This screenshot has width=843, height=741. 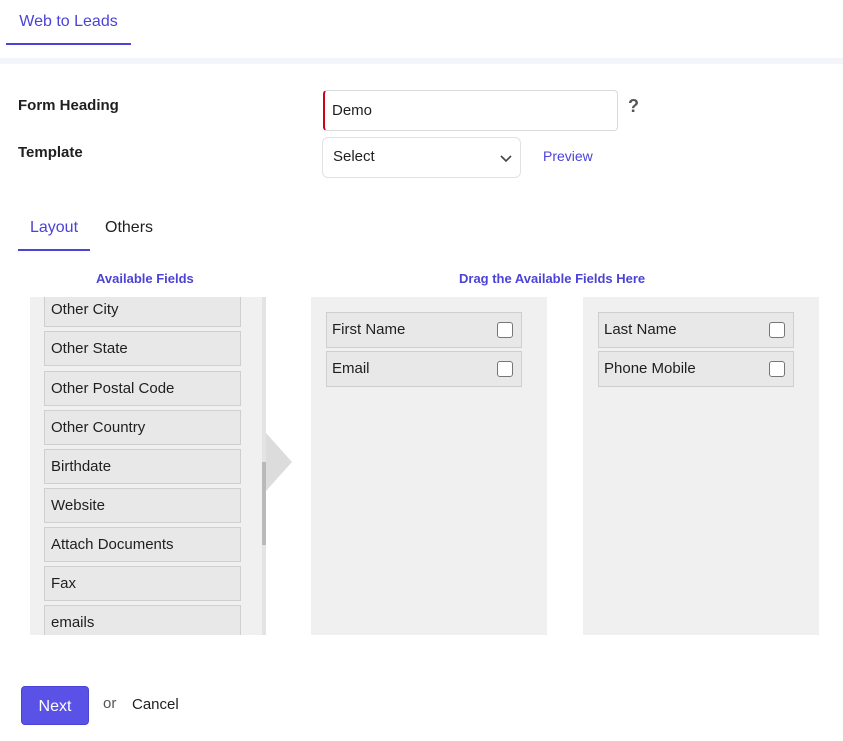 What do you see at coordinates (429, 466) in the screenshot?
I see `drop-column-left: First Name Email` at bounding box center [429, 466].